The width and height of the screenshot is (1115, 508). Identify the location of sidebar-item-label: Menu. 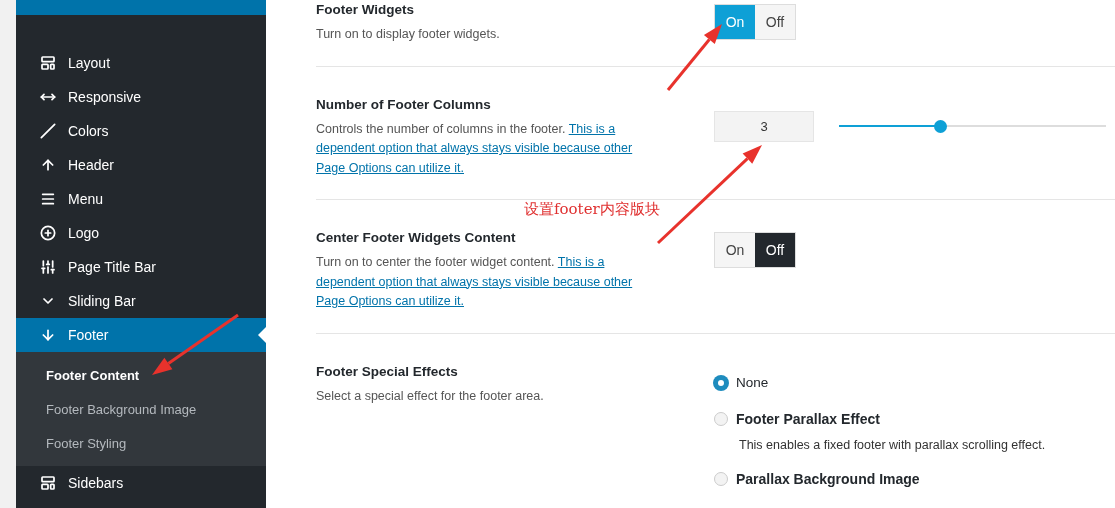
(86, 199).